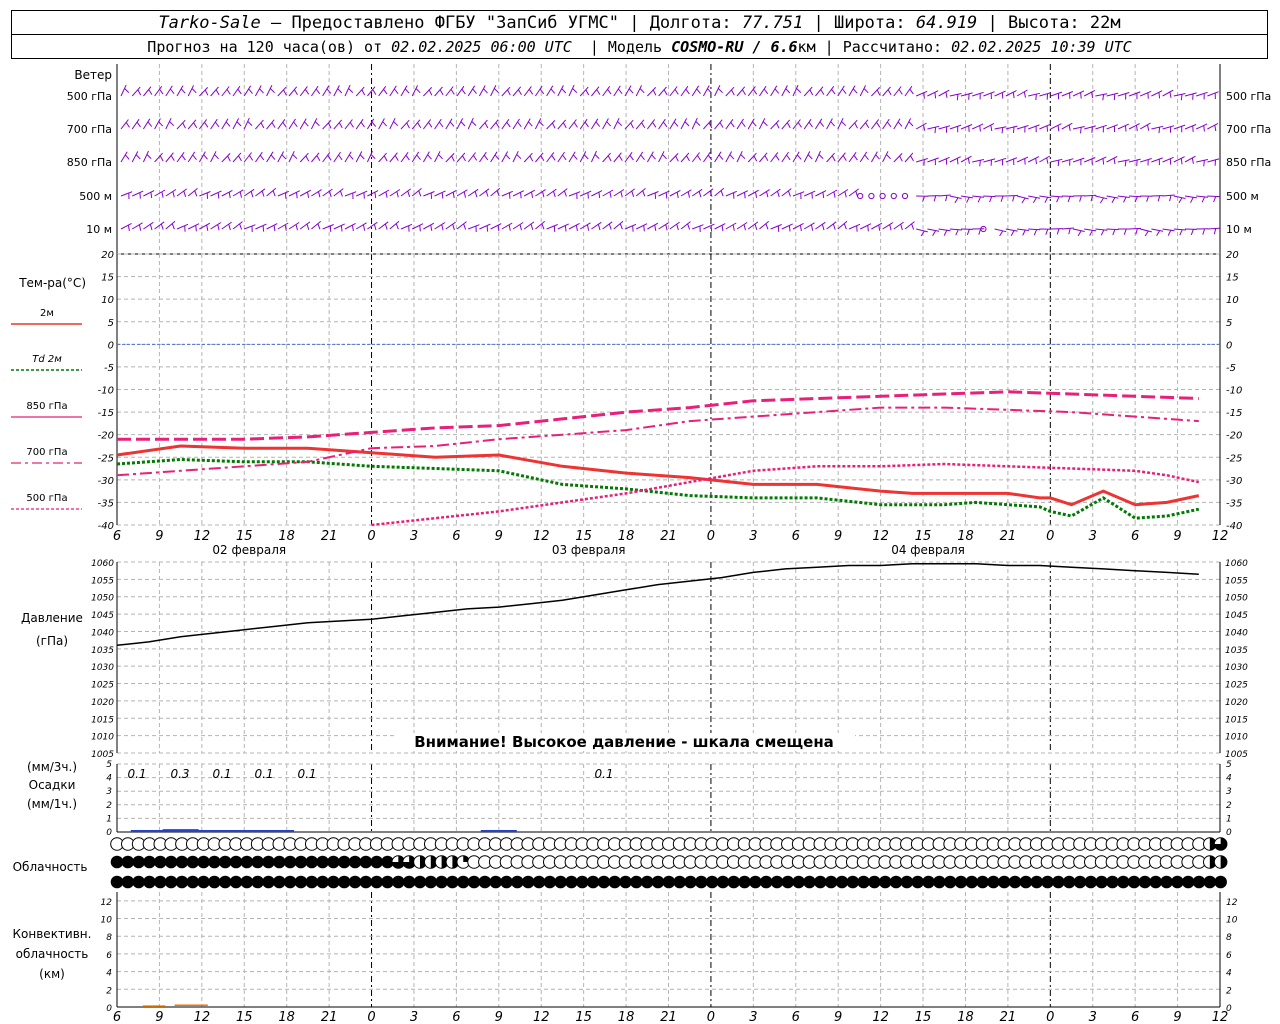  I want to click on pressure-tick-left: 1020, so click(102, 703).